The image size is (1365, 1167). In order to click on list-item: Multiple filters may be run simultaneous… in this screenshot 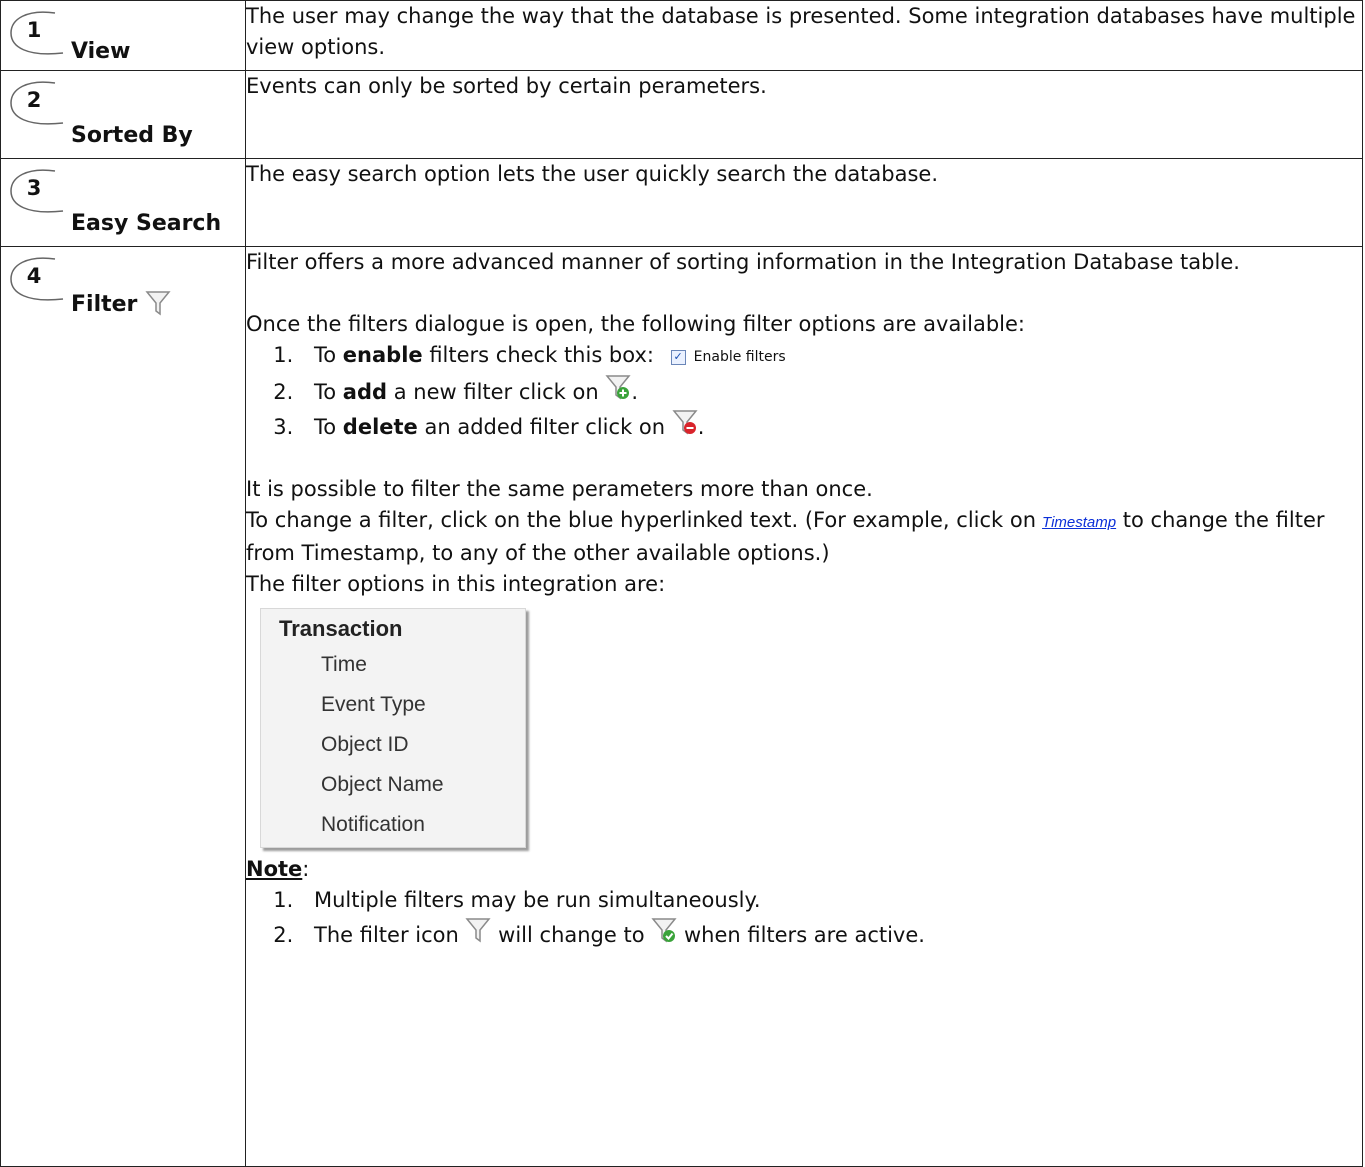, I will do `click(831, 900)`.